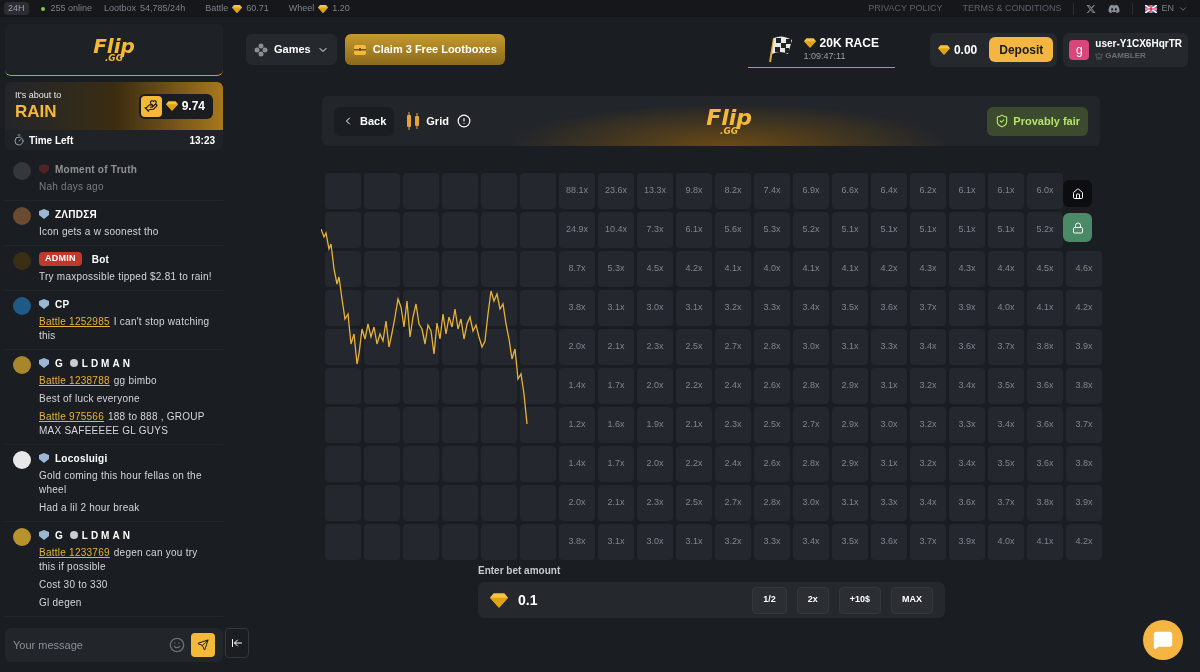  I want to click on chat-bubble-button, so click(1163, 640).